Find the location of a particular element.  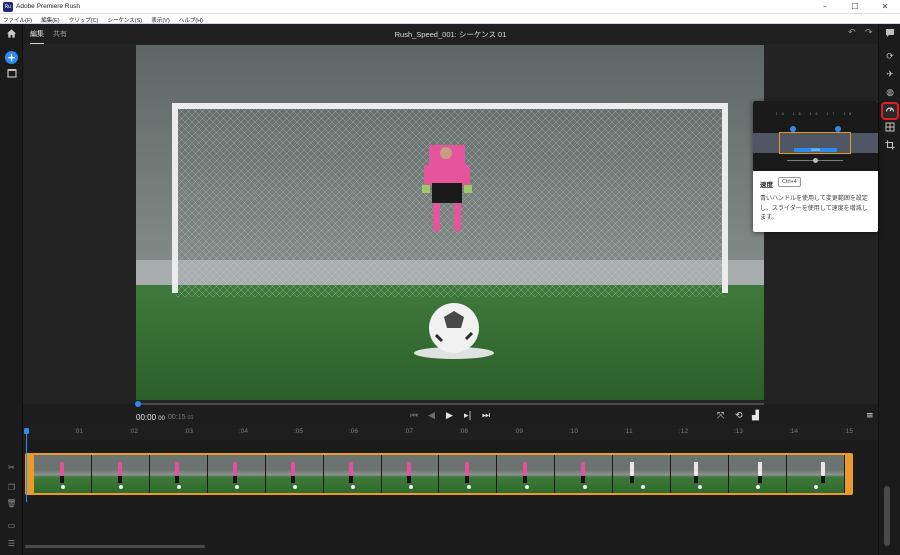

crop-icon is located at coordinates (890, 147).